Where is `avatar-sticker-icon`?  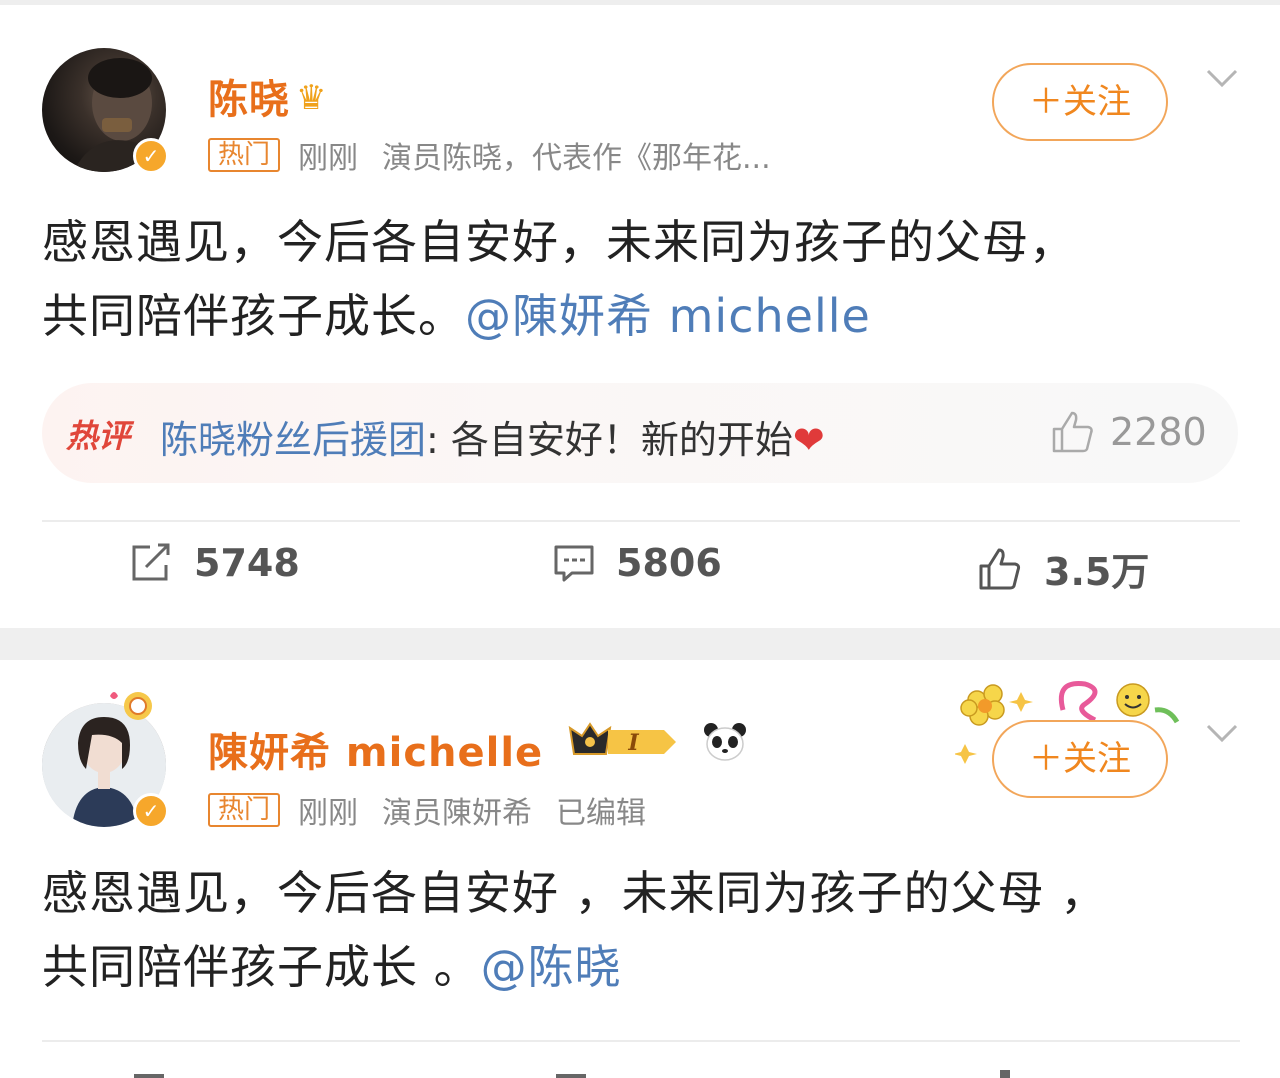 avatar-sticker-icon is located at coordinates (131, 706).